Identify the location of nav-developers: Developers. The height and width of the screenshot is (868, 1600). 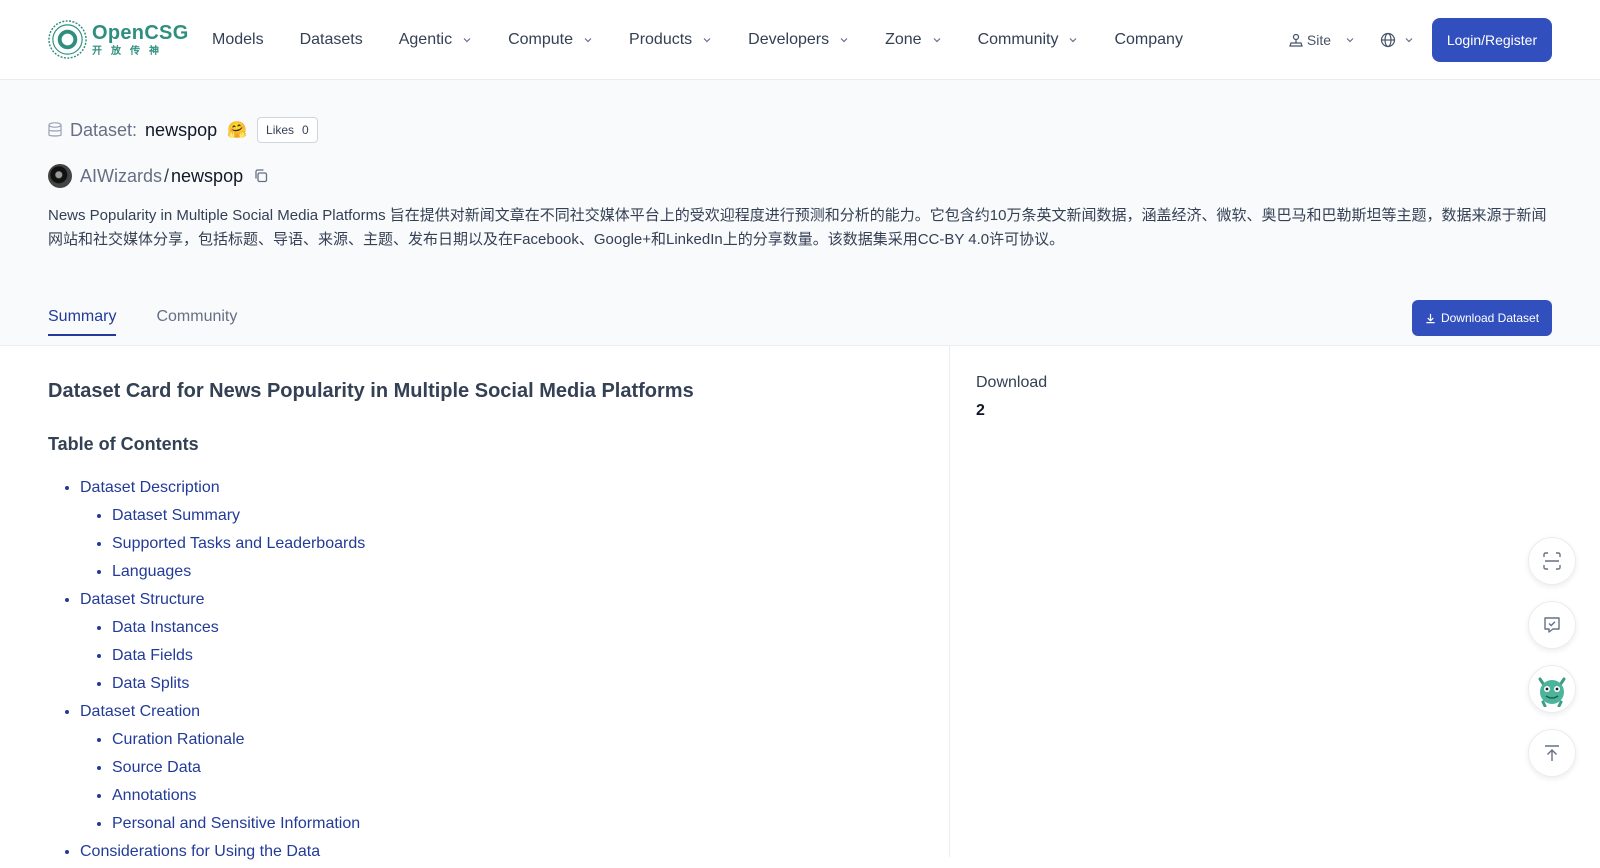
(798, 40).